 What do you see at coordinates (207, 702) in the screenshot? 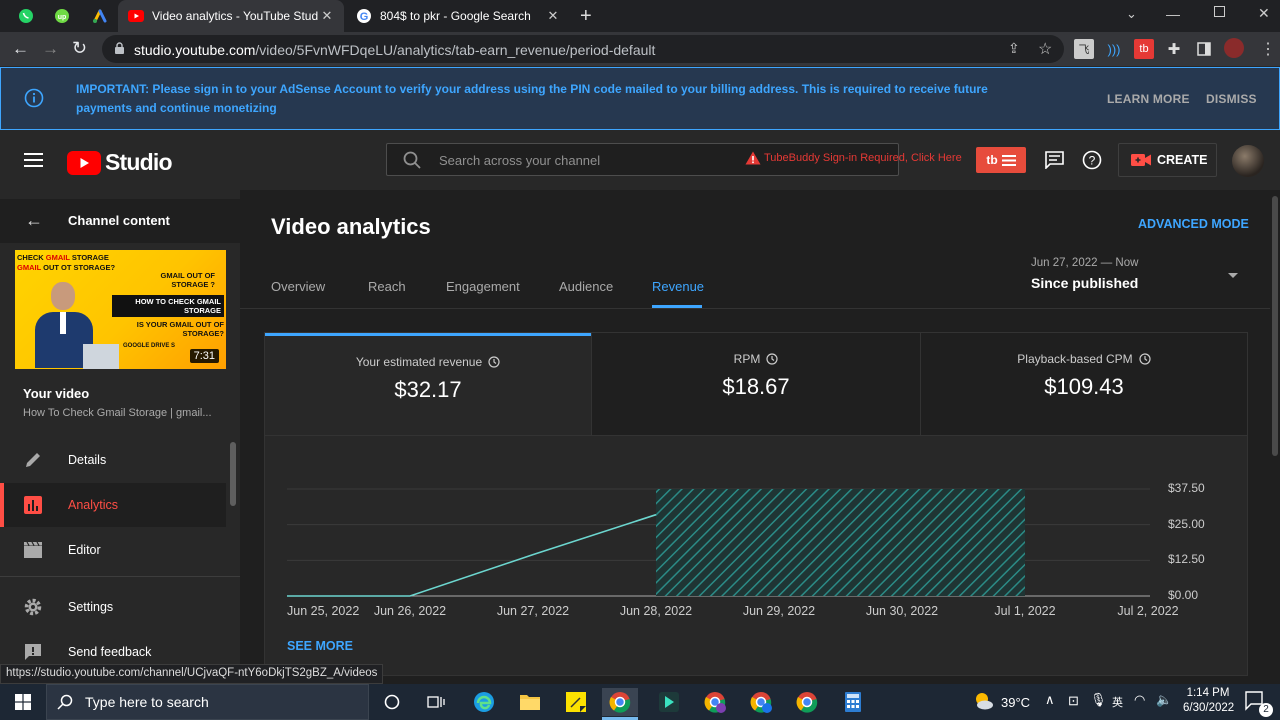
I see `taskbar-search-input: Type here to search` at bounding box center [207, 702].